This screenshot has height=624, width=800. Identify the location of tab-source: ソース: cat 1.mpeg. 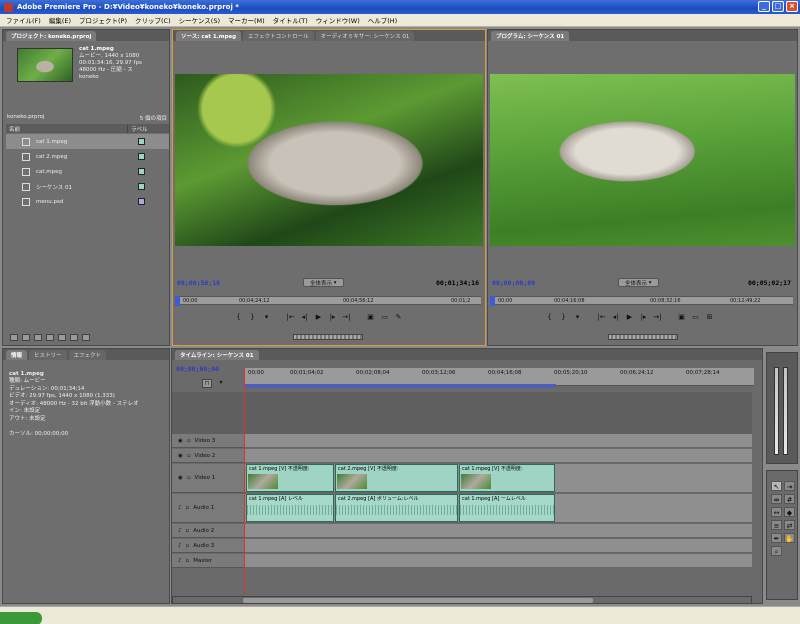
(209, 36).